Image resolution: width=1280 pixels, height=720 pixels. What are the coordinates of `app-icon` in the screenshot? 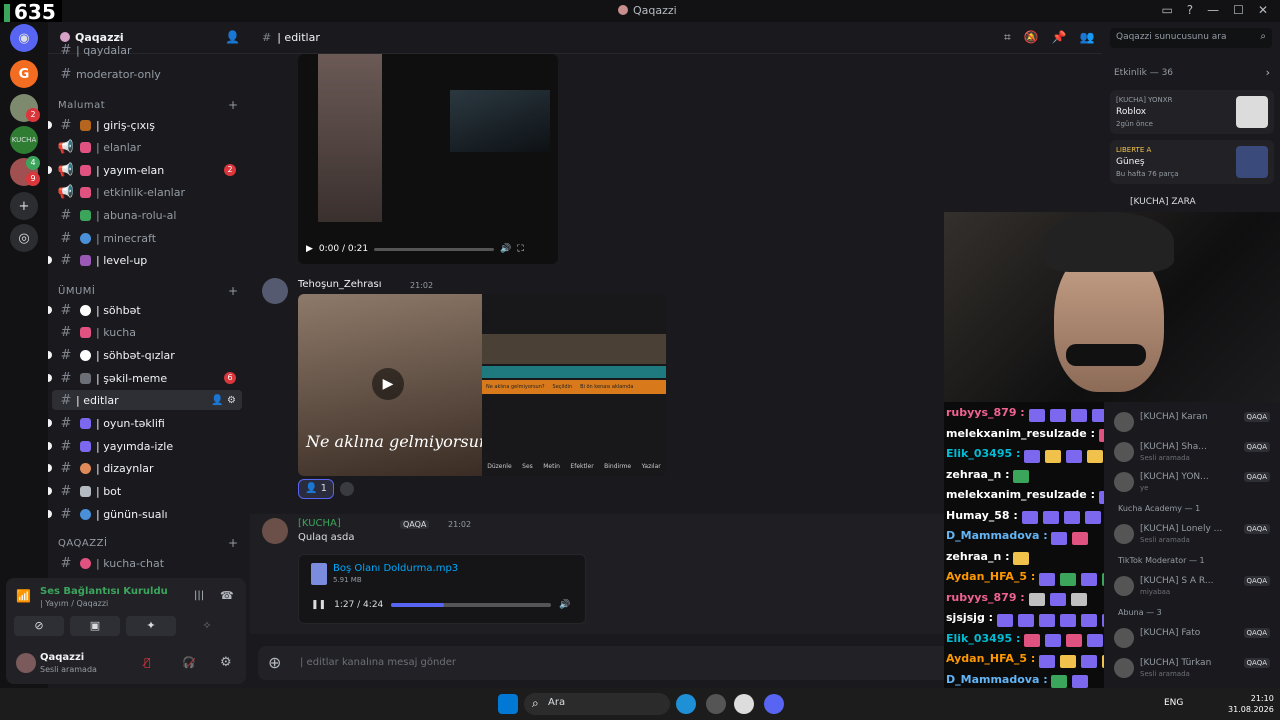 It's located at (716, 704).